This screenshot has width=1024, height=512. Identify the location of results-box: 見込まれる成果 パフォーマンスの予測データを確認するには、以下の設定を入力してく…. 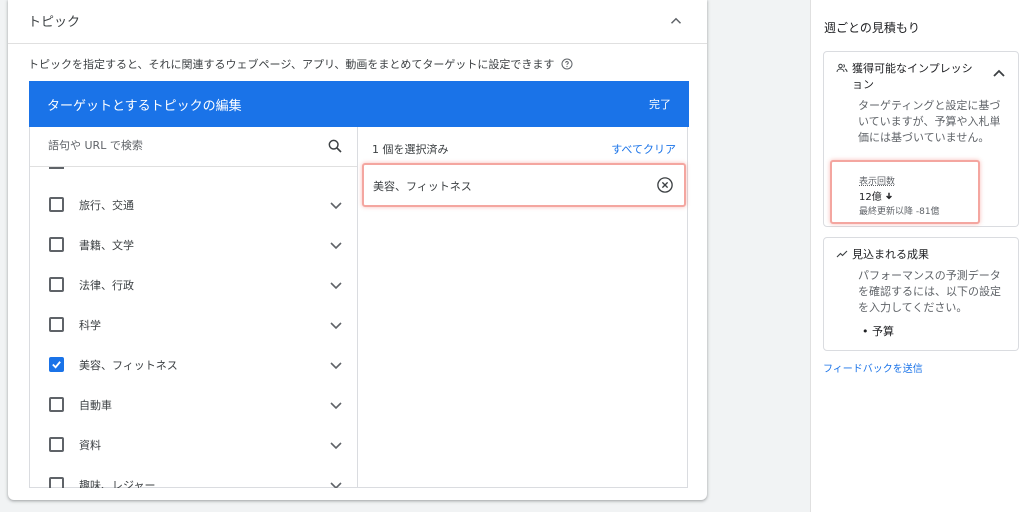
(921, 294).